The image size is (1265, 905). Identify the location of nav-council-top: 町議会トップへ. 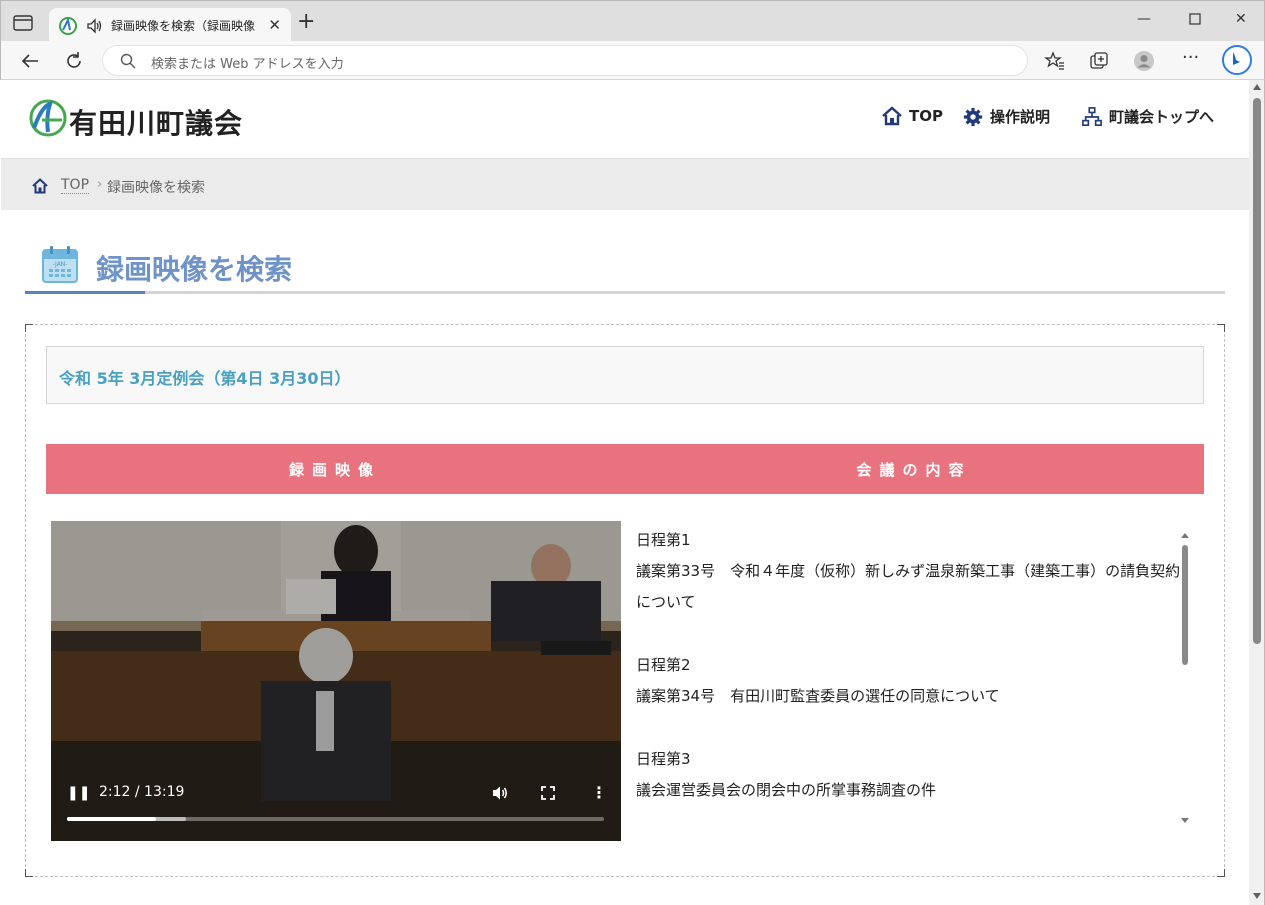
(1147, 116).